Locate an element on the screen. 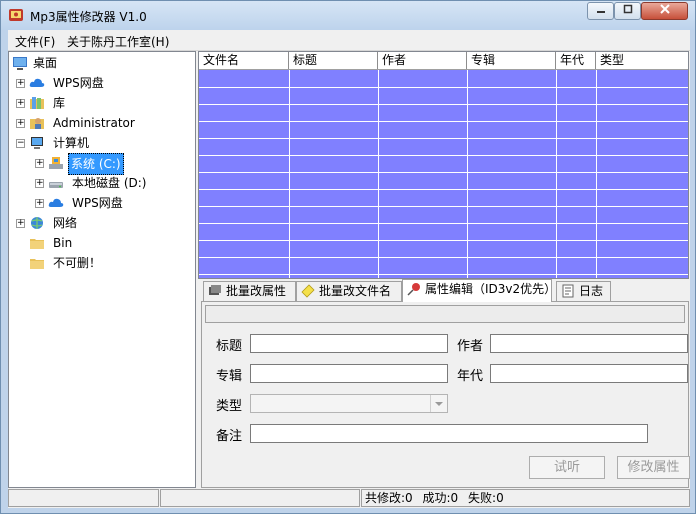 Image resolution: width=696 pixels, height=514 pixels. tree-item-label: 网络 is located at coordinates (65, 223).